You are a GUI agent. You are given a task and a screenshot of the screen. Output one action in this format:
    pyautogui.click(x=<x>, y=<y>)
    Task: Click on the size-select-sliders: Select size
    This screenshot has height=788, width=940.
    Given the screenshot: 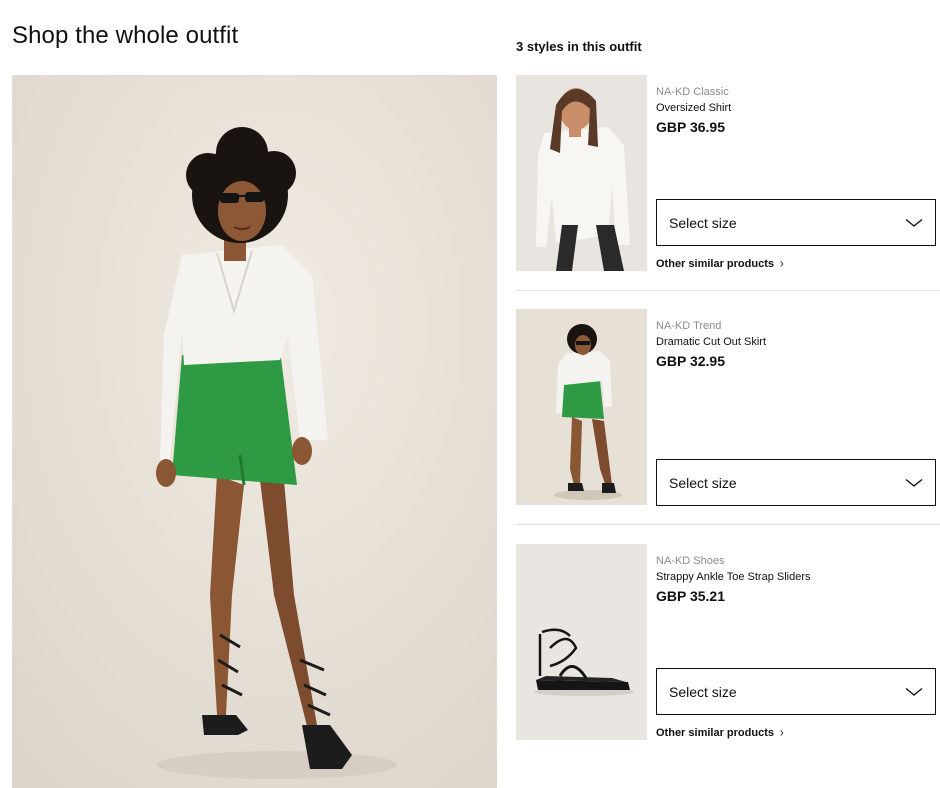 What is the action you would take?
    pyautogui.click(x=796, y=691)
    